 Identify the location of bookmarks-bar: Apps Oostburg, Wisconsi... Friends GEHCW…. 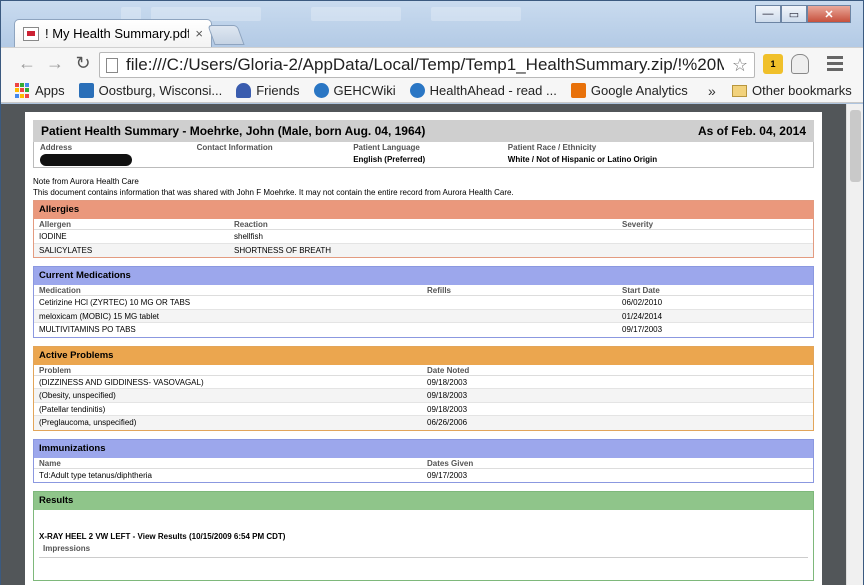
(432, 91).